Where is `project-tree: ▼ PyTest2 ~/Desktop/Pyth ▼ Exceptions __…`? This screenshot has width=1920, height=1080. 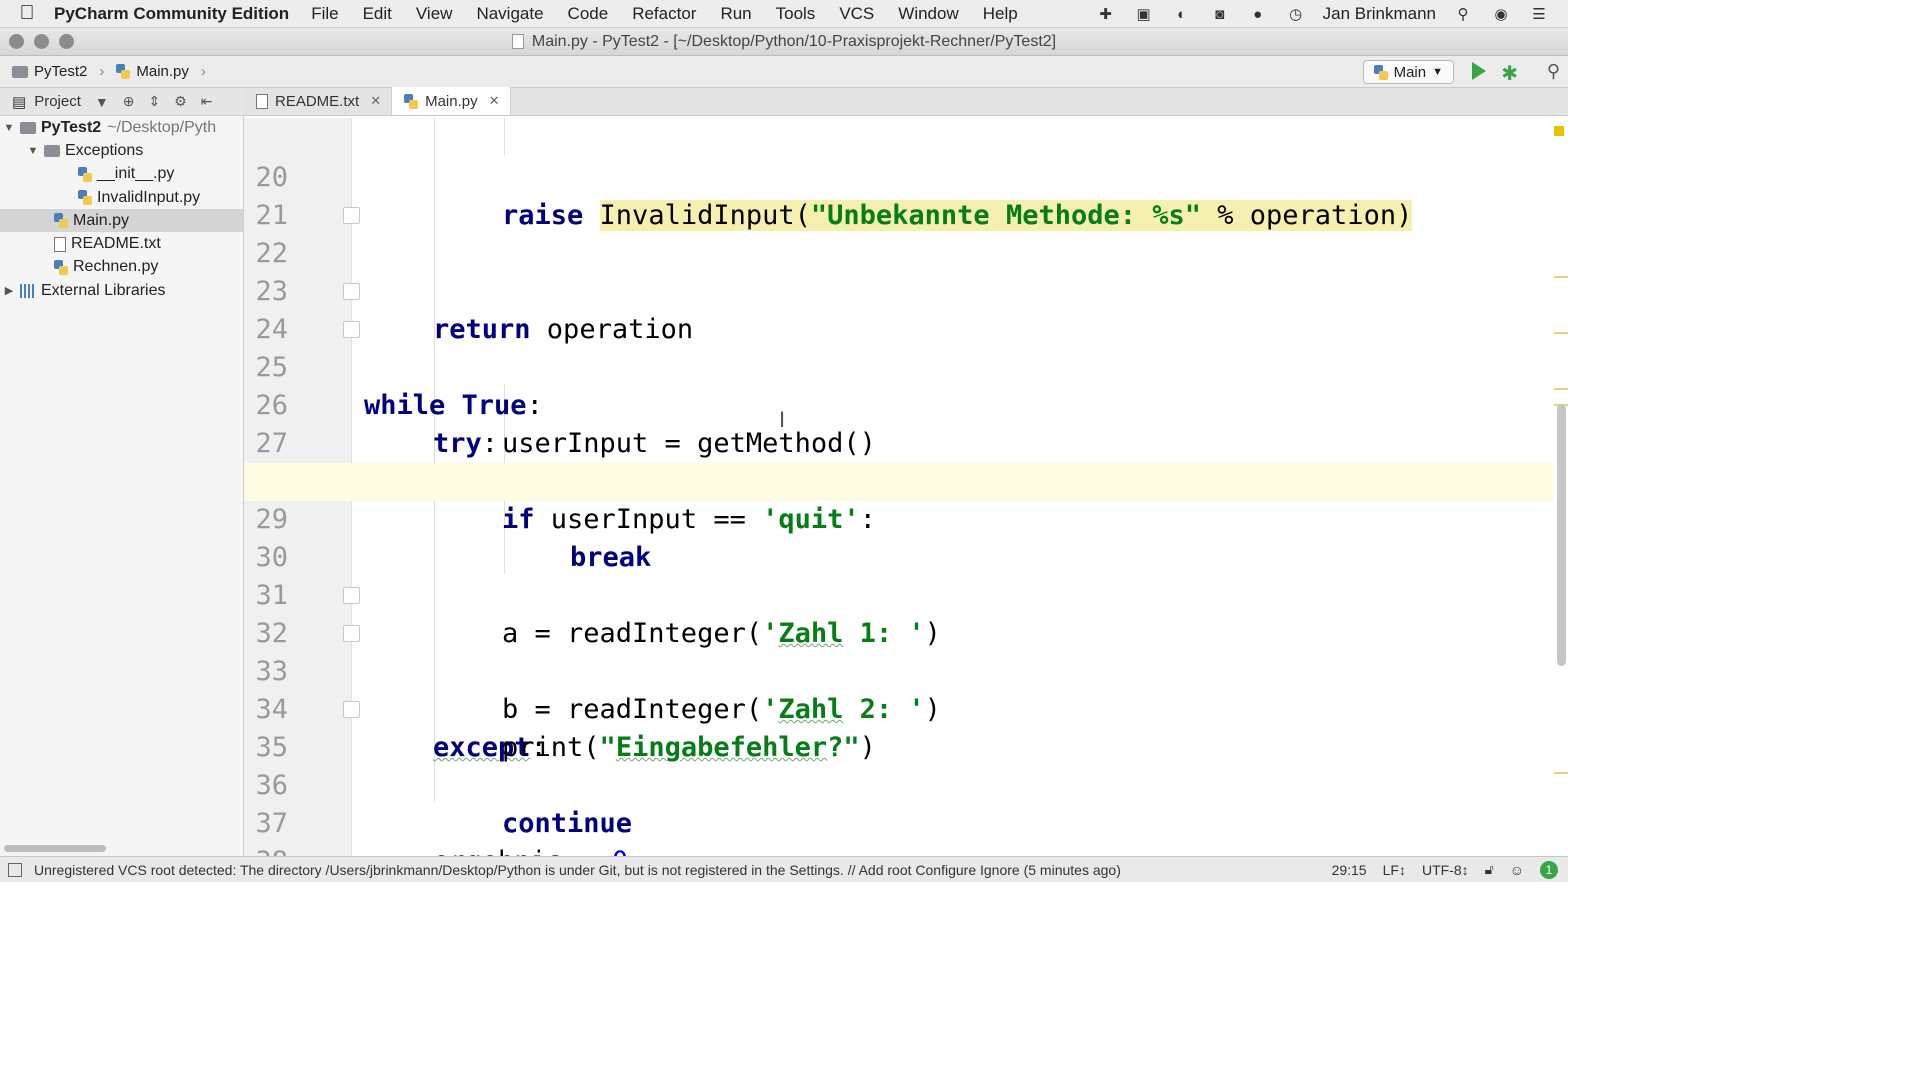 project-tree: ▼ PyTest2 ~/Desktop/Pyth ▼ Exceptions __… is located at coordinates (122, 486).